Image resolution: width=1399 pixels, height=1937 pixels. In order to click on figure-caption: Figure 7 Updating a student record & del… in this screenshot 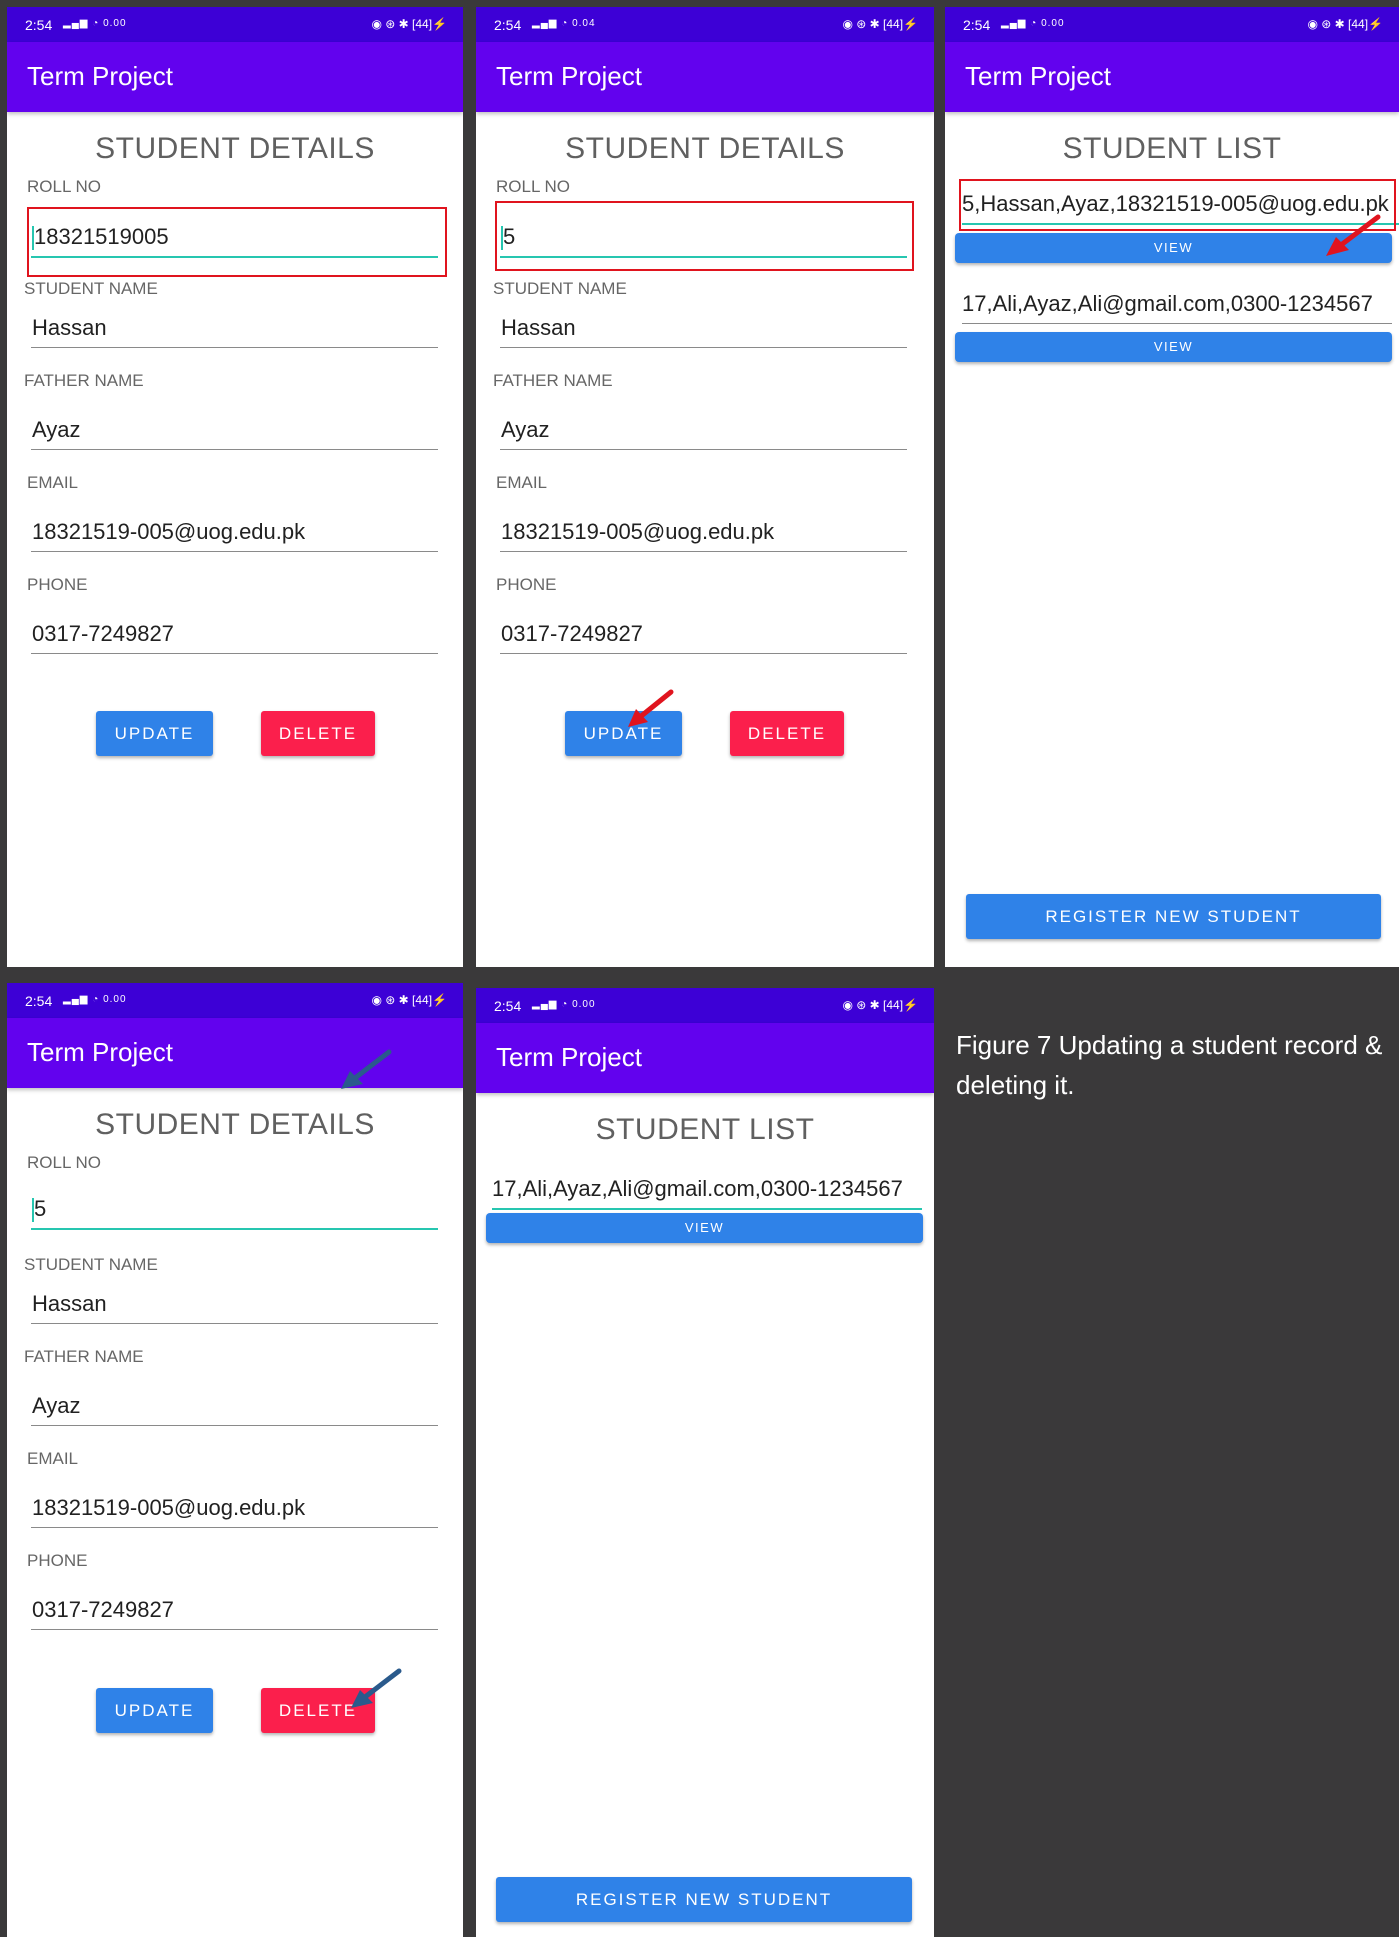, I will do `click(1169, 1065)`.